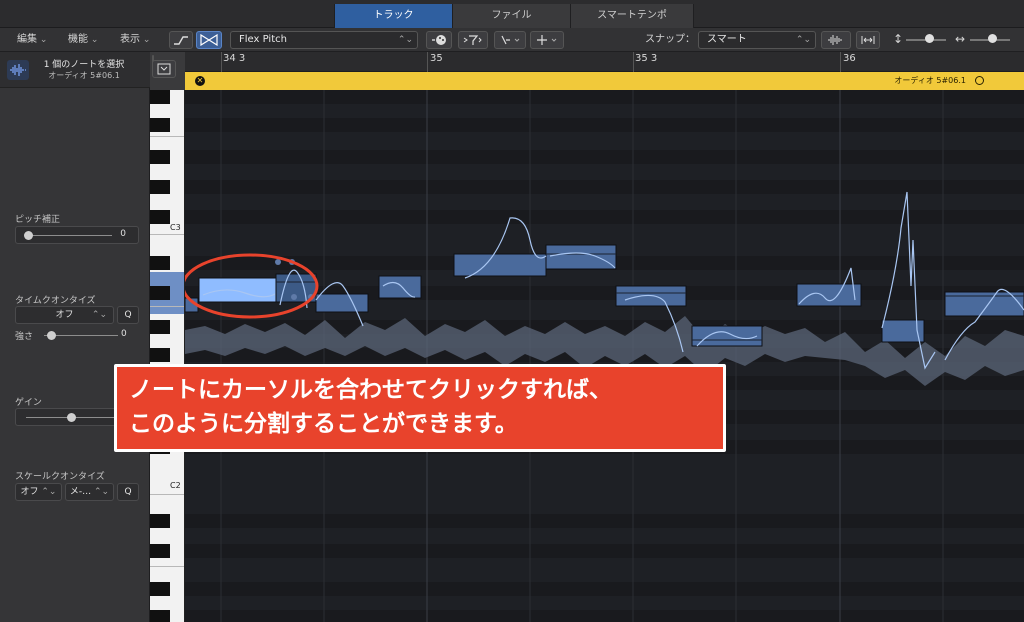 The image size is (1024, 622). I want to click on tab-file: ファイル, so click(511, 16).